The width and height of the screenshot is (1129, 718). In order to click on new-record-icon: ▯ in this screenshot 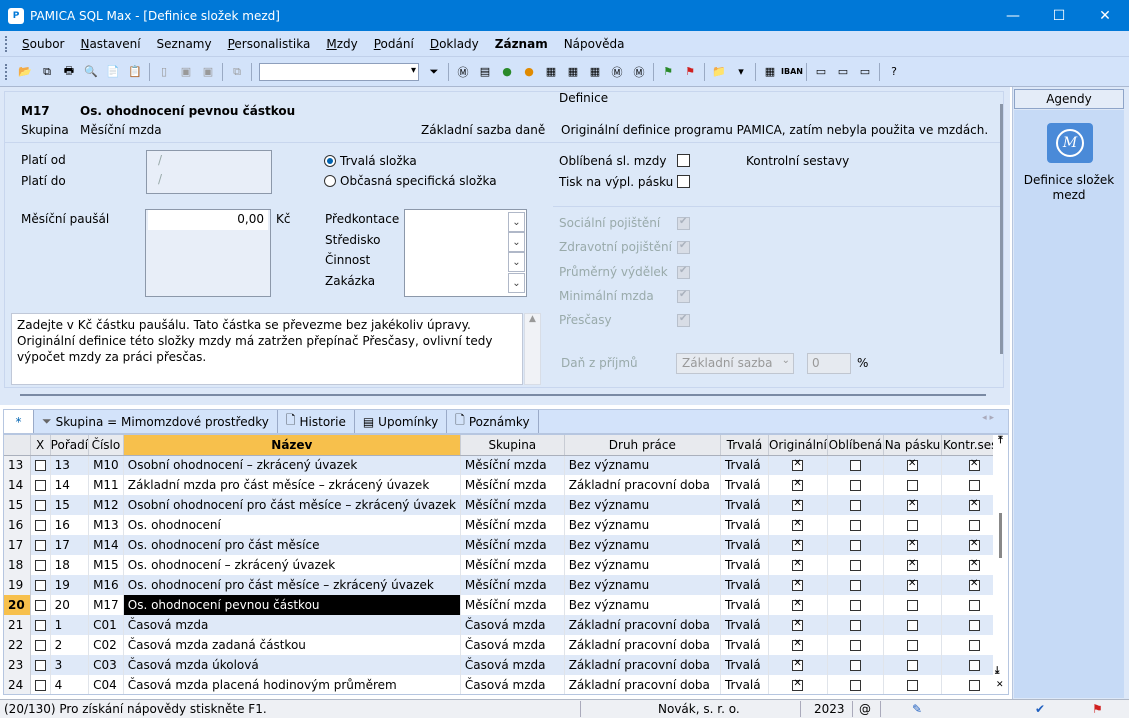, I will do `click(164, 72)`.